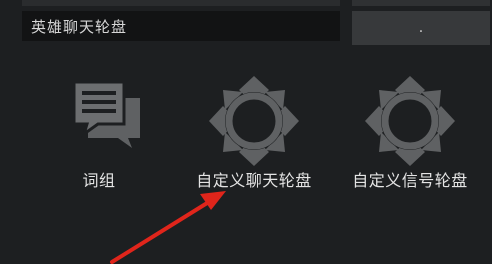 The height and width of the screenshot is (264, 492). Describe the element at coordinates (181, 3) in the screenshot. I see `previous-row-edge` at that location.